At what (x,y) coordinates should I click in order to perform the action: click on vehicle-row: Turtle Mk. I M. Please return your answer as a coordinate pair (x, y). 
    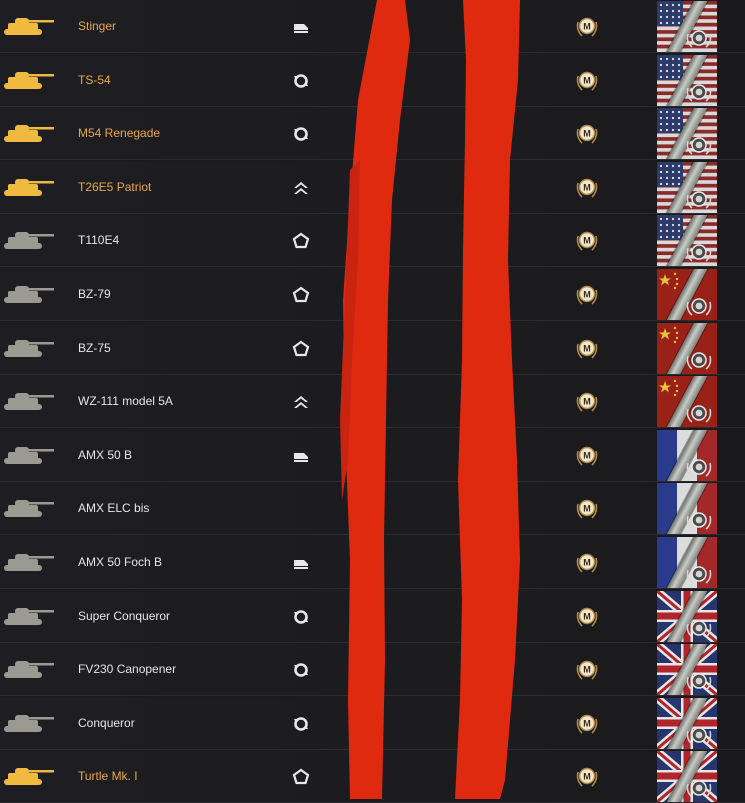
    Looking at the image, I should click on (372, 776).